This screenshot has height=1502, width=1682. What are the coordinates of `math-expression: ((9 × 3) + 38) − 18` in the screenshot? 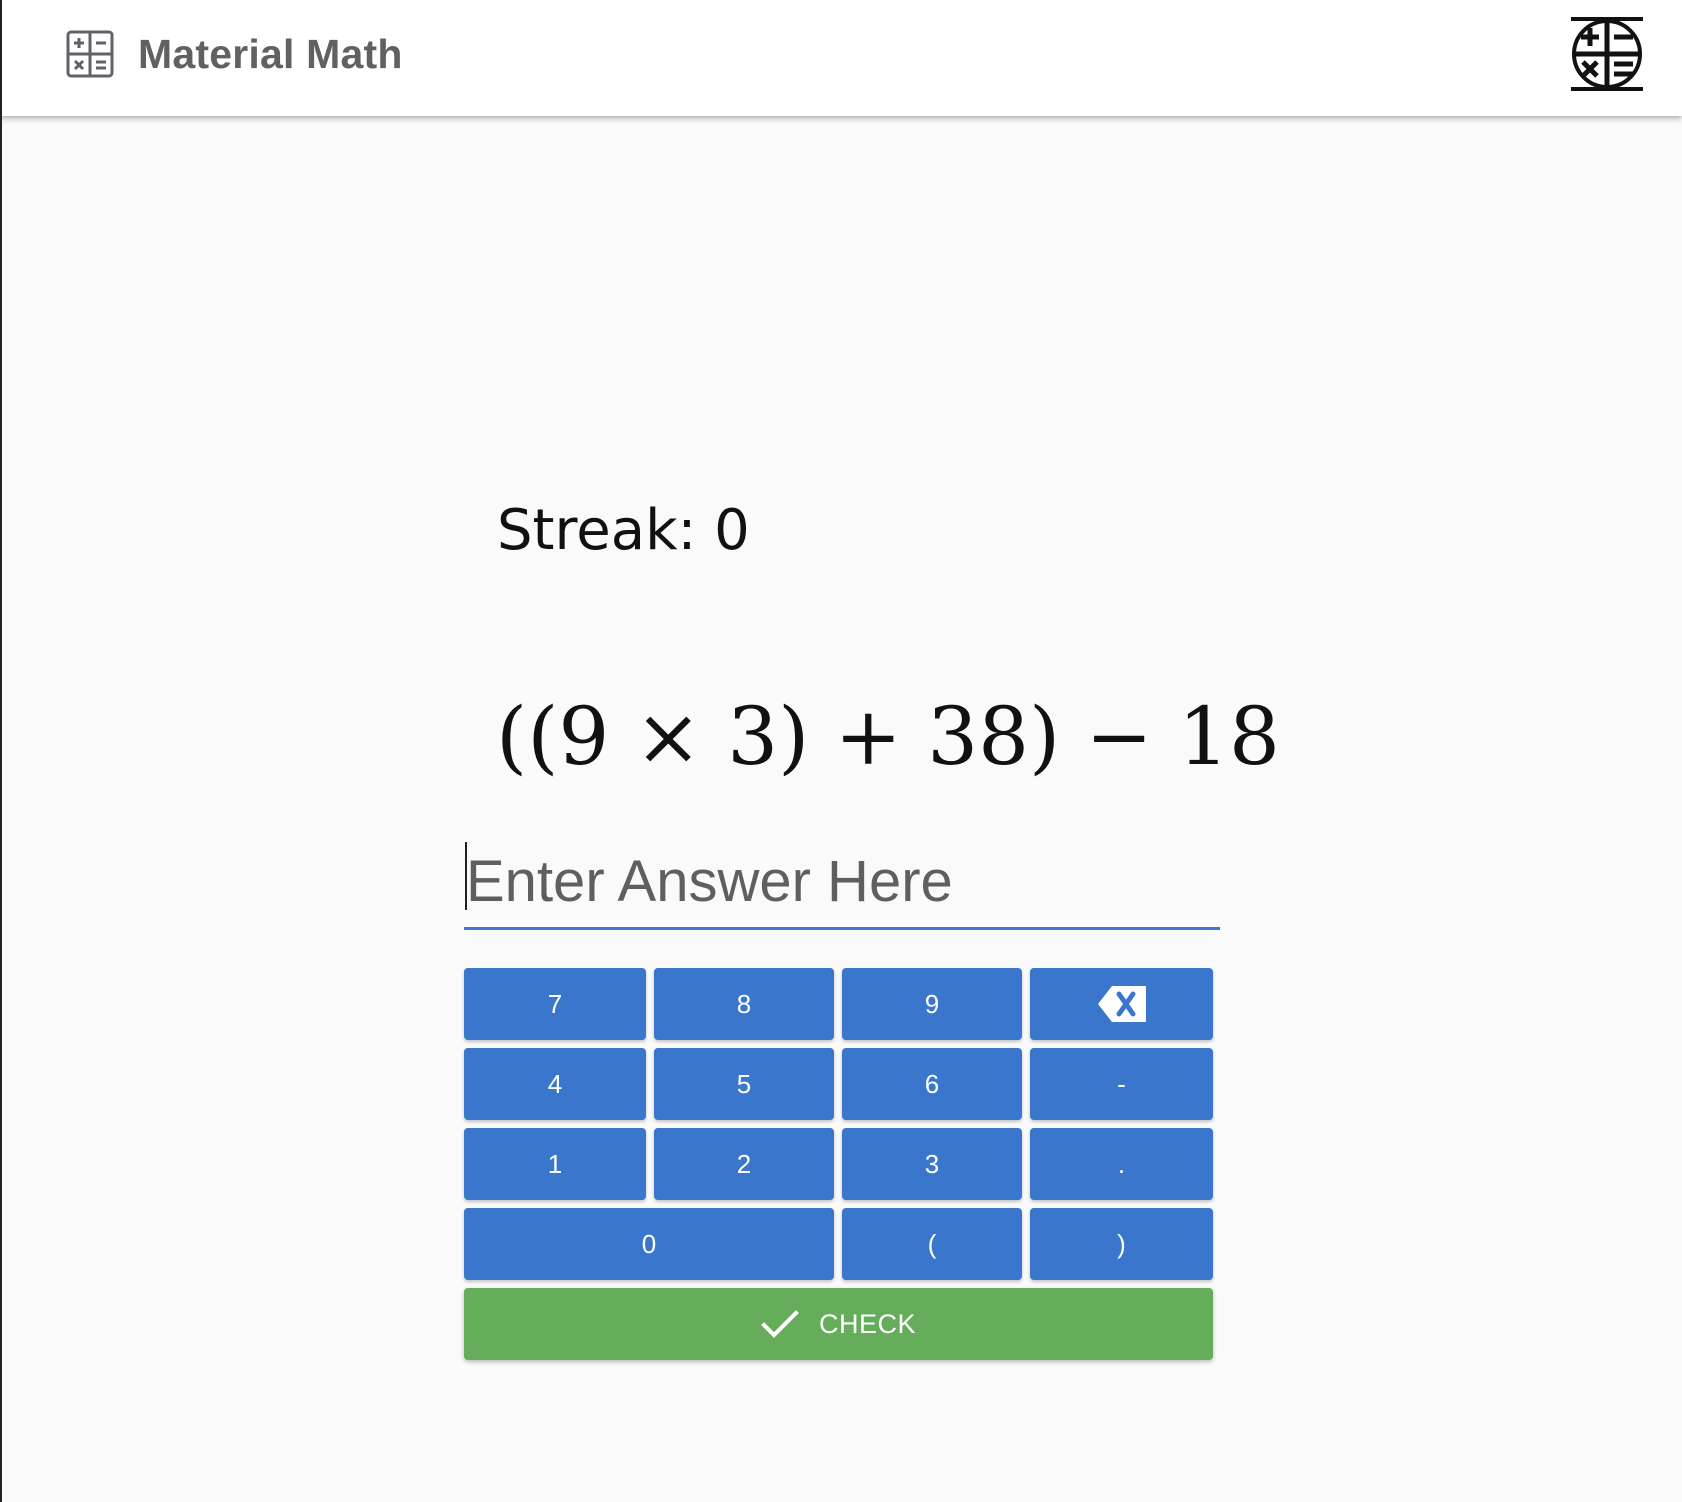 It's located at (888, 736).